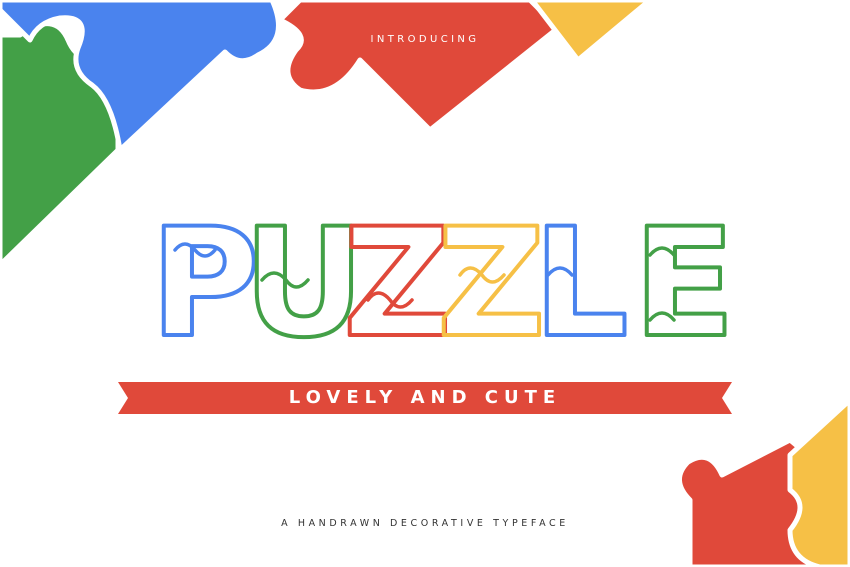 This screenshot has height=567, width=850. I want to click on ribbon-text: LOVELY AND CUTE, so click(425, 397).